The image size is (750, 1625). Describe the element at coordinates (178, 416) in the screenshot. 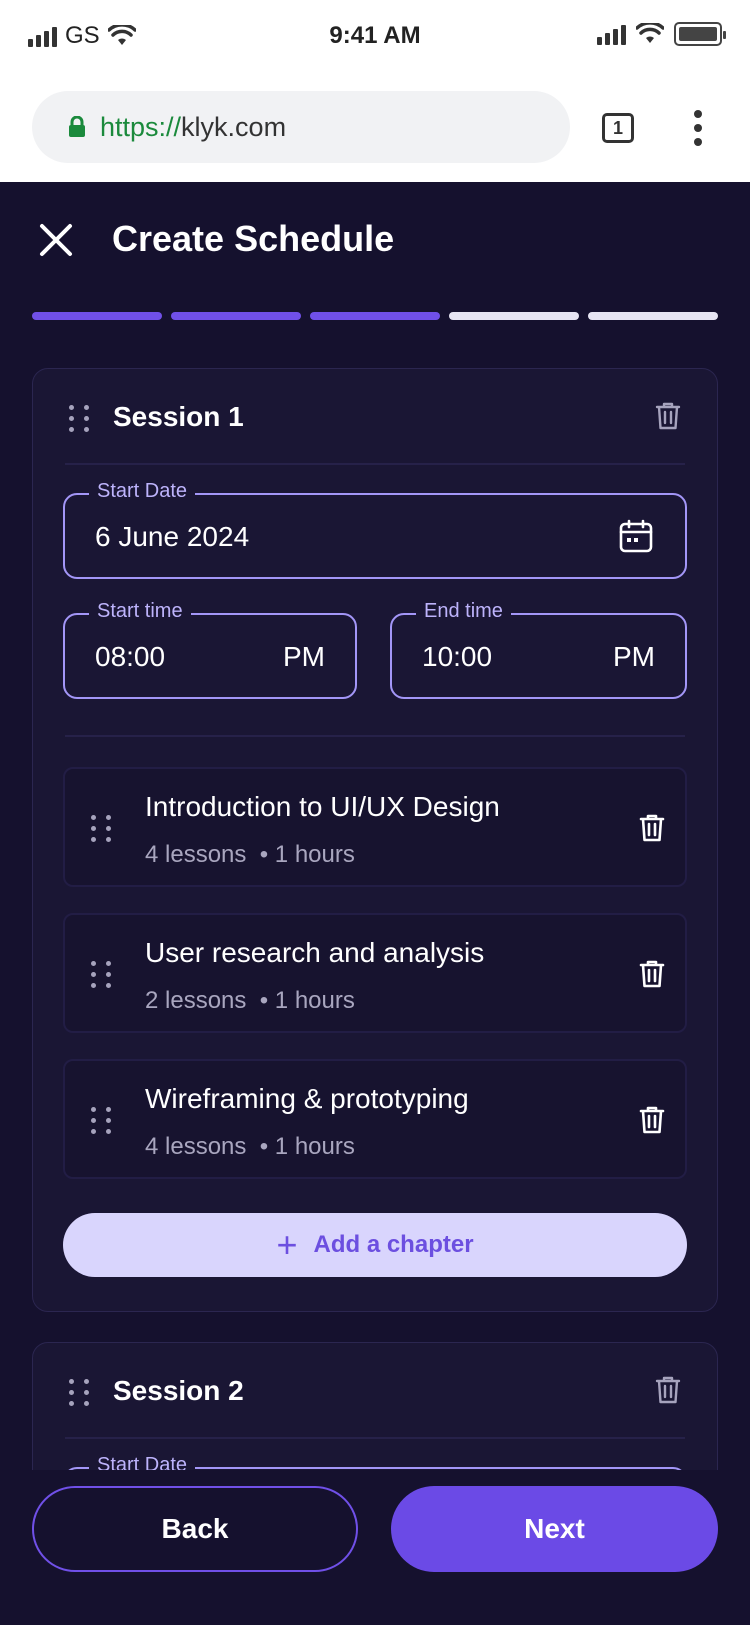

I see `session-title: Session 1` at that location.